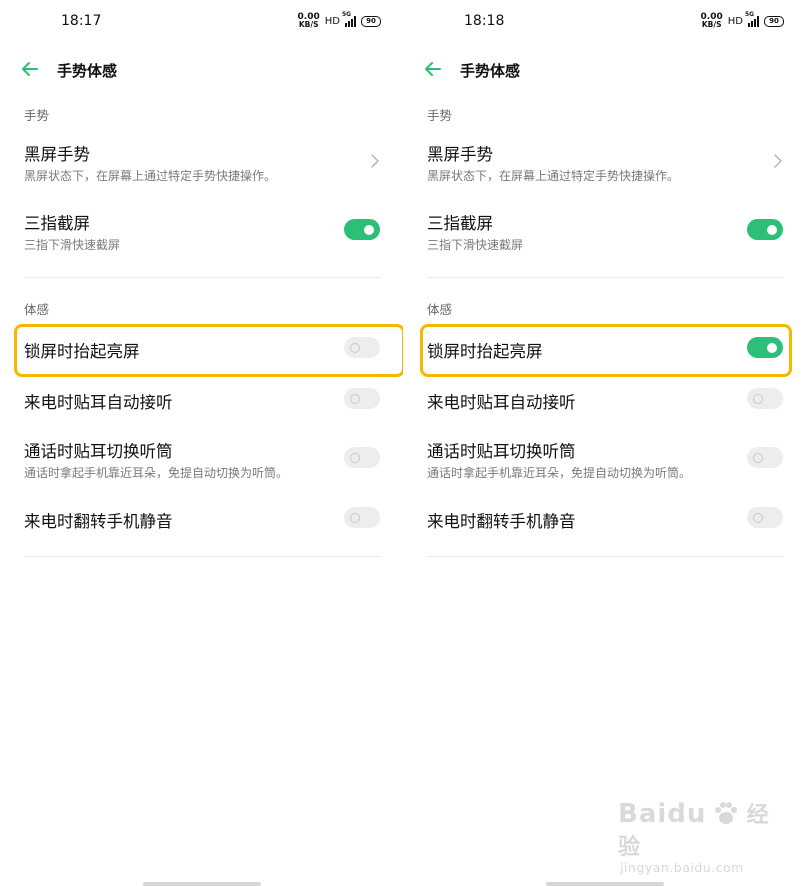 The height and width of the screenshot is (886, 806). I want to click on status-bar: 18:17 0.00 KB/S HD 5G 90, so click(201, 22).